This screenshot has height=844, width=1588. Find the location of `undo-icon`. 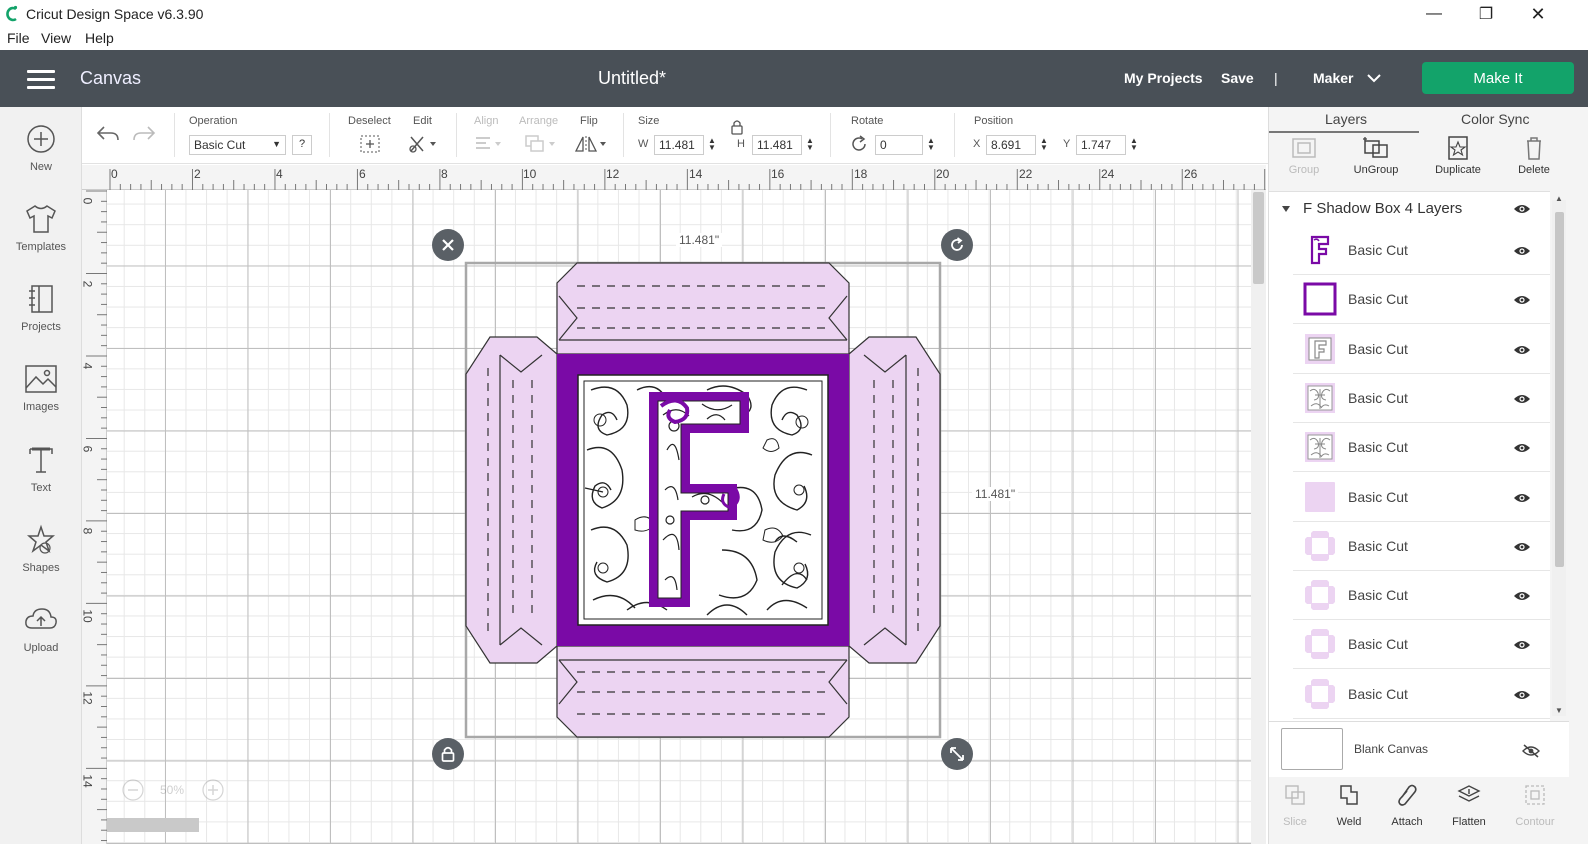

undo-icon is located at coordinates (108, 134).